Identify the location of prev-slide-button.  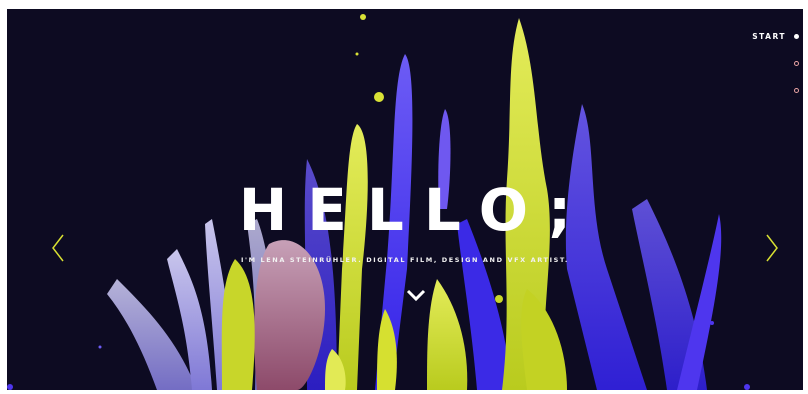
(59, 248).